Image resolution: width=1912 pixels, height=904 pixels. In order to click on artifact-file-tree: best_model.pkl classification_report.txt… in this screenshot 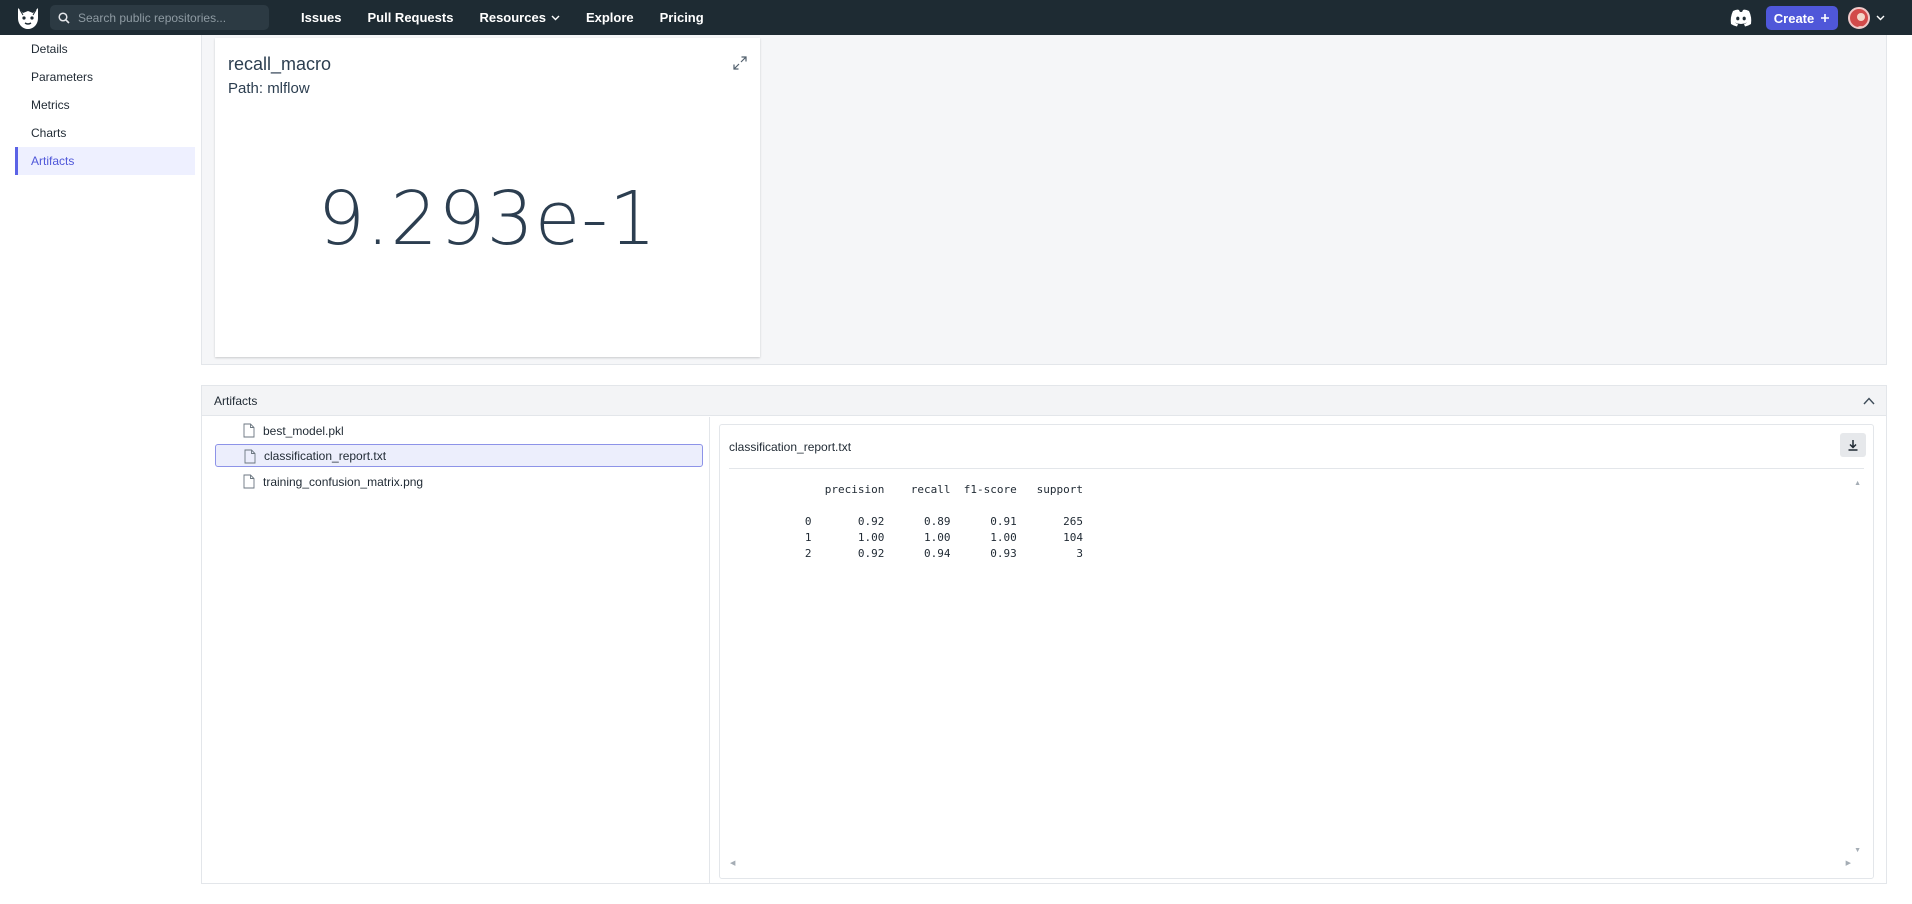, I will do `click(456, 650)`.